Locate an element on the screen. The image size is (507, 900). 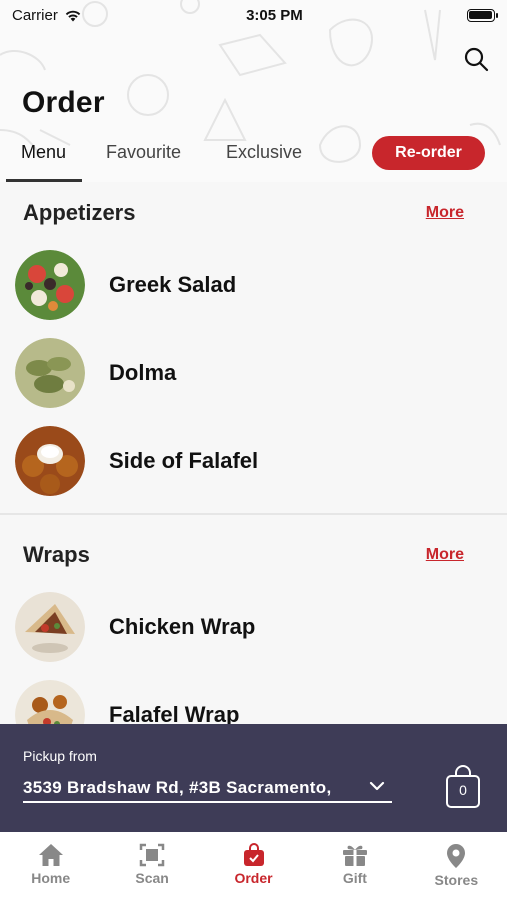
shopping-bag-icon is located at coordinates (253, 854).